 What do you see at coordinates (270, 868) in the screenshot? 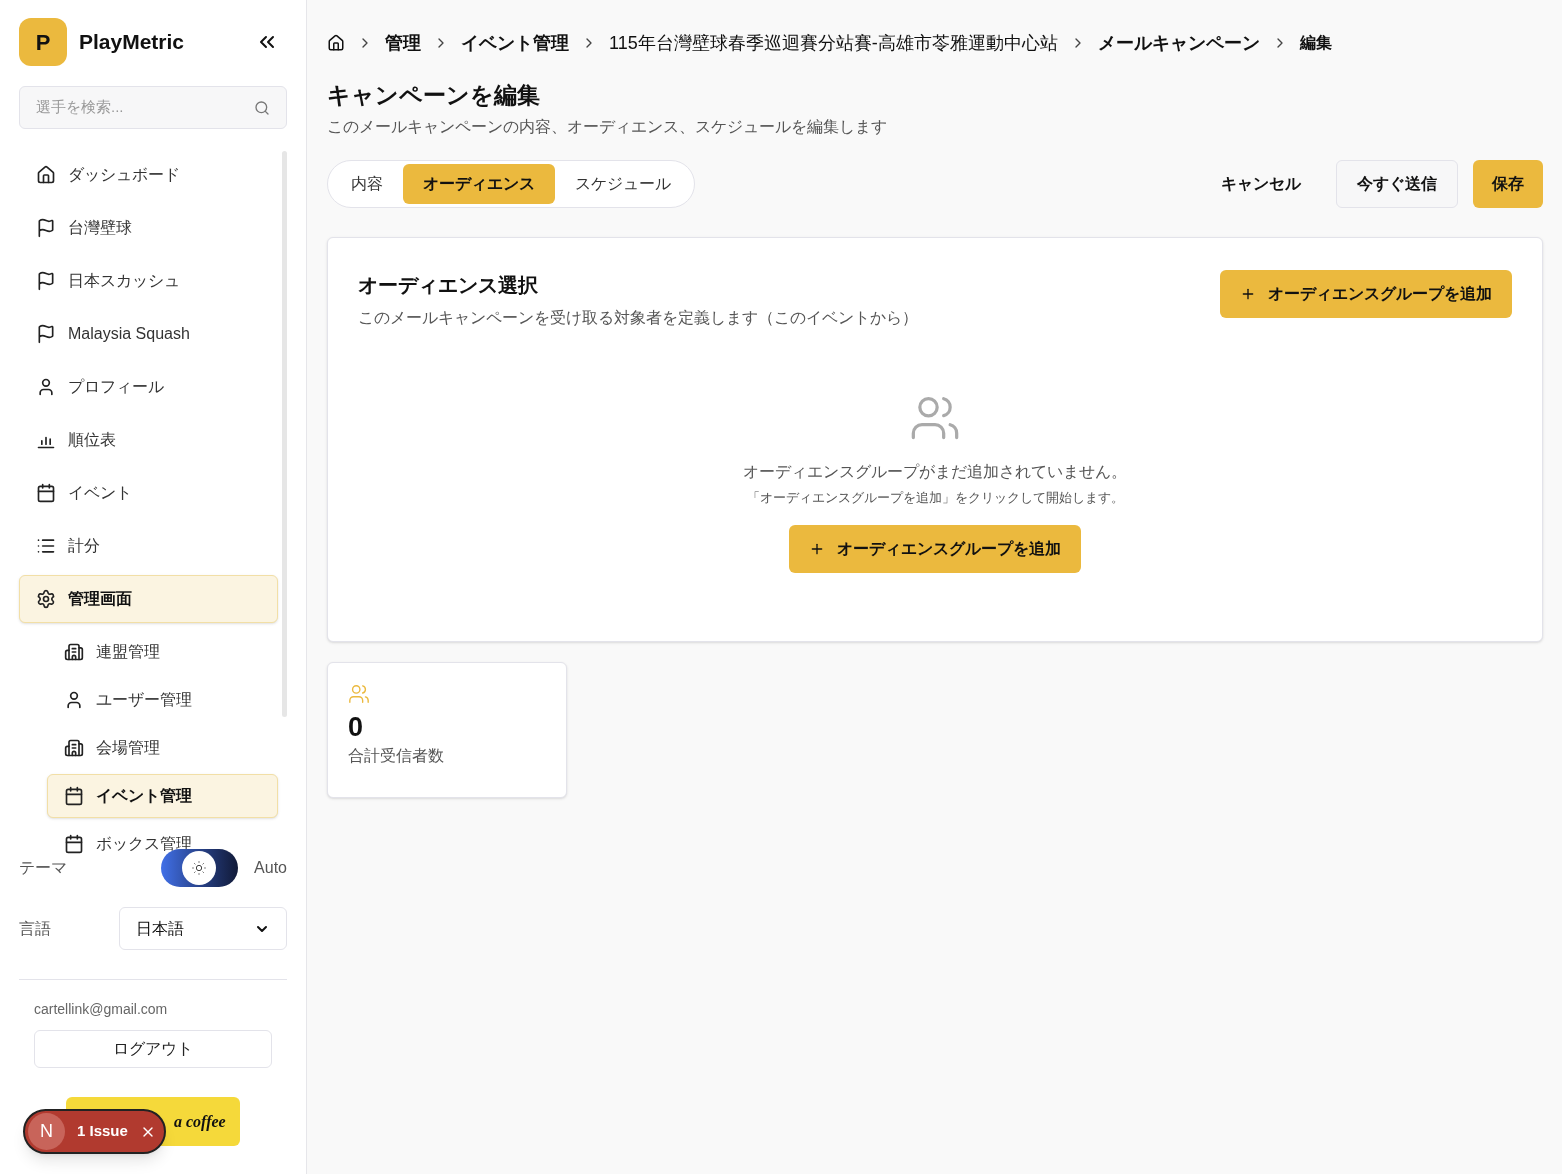
I see `theme-value: Auto` at bounding box center [270, 868].